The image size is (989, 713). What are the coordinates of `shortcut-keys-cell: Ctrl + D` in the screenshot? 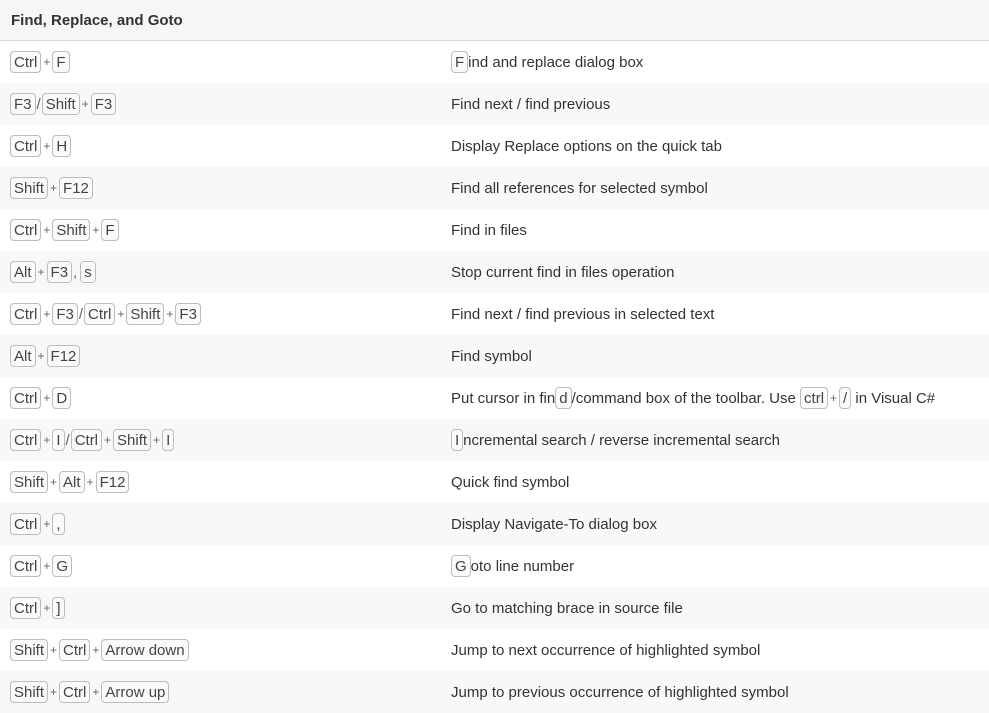 It's located at (220, 398).